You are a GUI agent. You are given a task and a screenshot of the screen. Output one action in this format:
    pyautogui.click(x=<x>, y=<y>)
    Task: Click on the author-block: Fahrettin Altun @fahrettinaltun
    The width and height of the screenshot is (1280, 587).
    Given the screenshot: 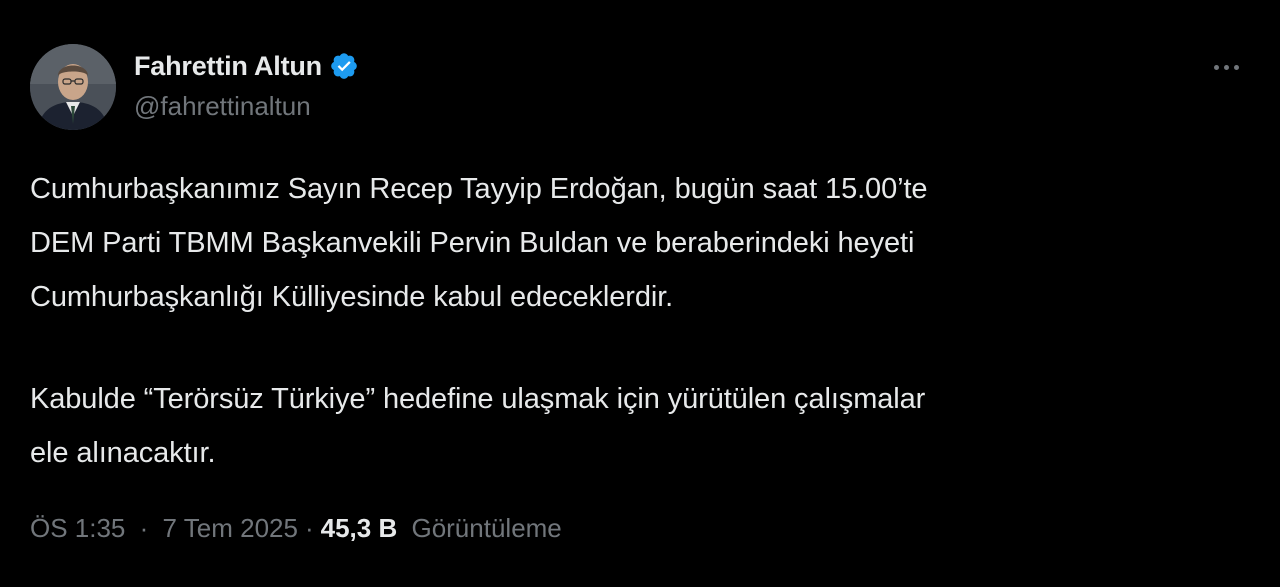 What is the action you would take?
    pyautogui.click(x=246, y=84)
    